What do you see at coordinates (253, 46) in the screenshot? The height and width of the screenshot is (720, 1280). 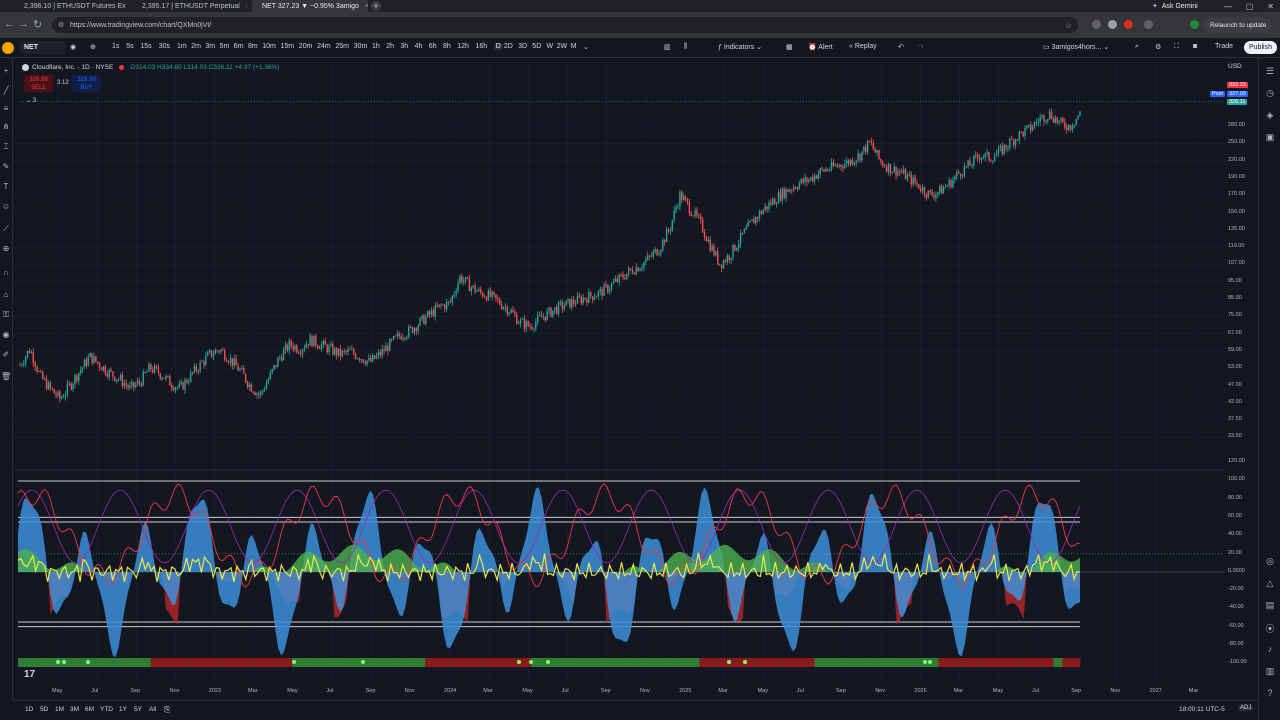 I see `timeframe-8m: 8m` at bounding box center [253, 46].